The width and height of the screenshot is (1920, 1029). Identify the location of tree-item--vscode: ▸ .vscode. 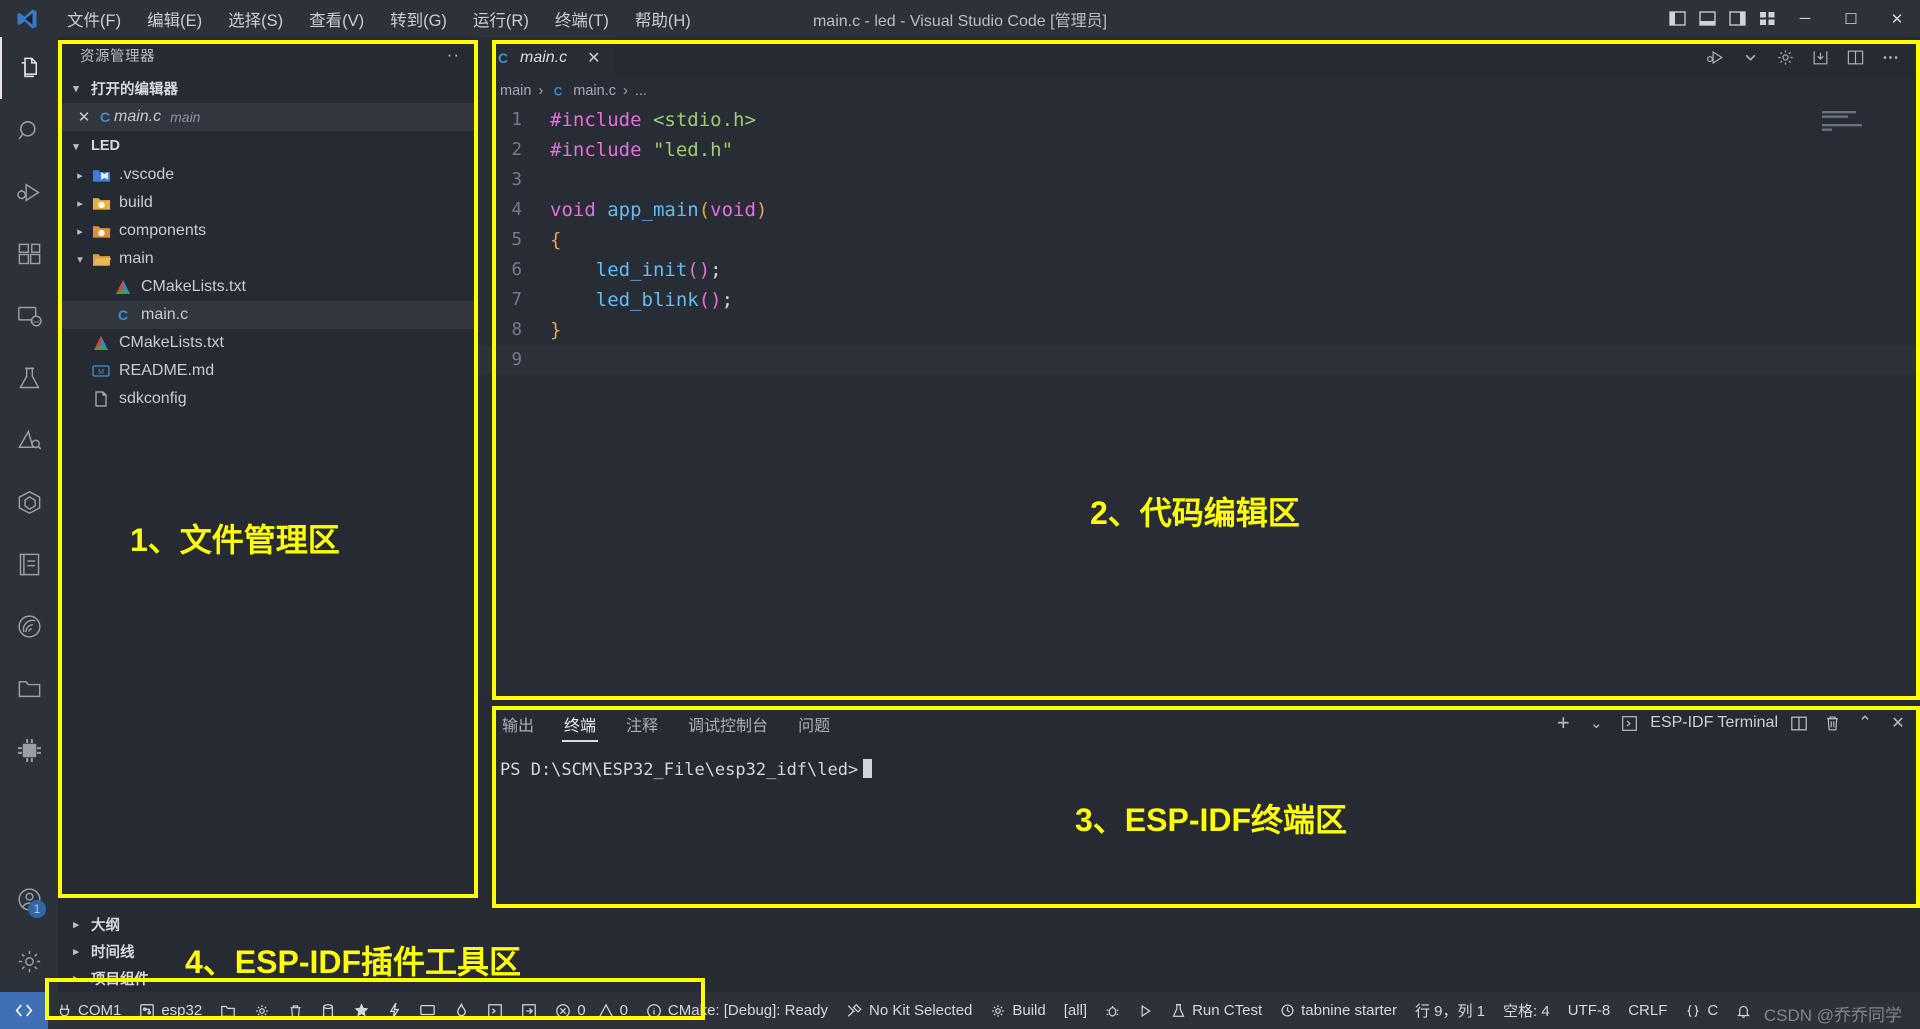
(268, 175).